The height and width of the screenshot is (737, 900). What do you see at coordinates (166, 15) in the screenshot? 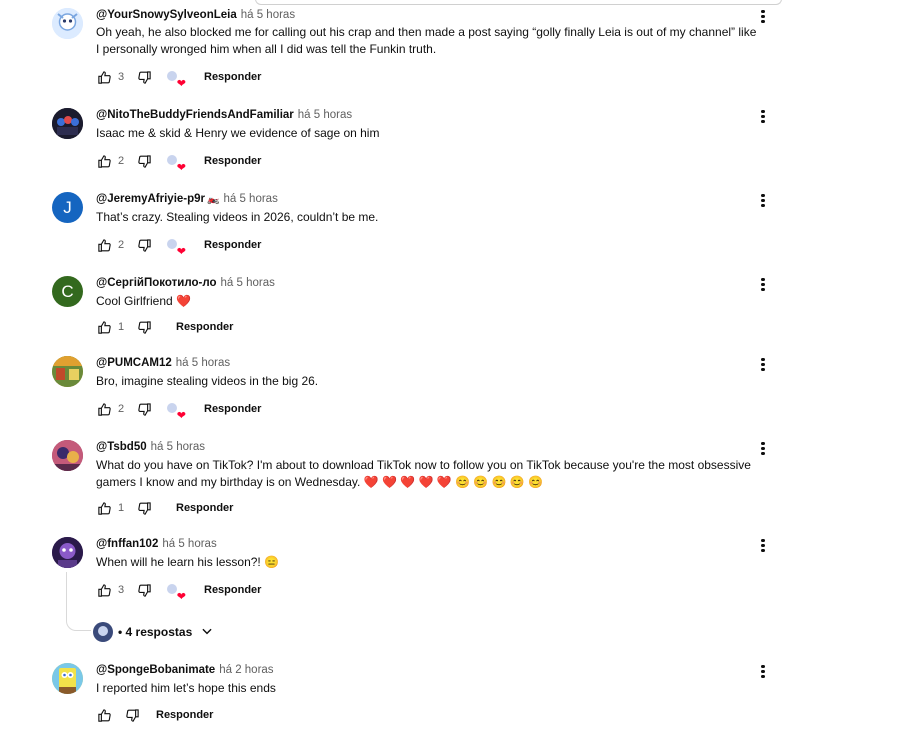
I see `comment-author: @YourSnowySylveonLeia` at bounding box center [166, 15].